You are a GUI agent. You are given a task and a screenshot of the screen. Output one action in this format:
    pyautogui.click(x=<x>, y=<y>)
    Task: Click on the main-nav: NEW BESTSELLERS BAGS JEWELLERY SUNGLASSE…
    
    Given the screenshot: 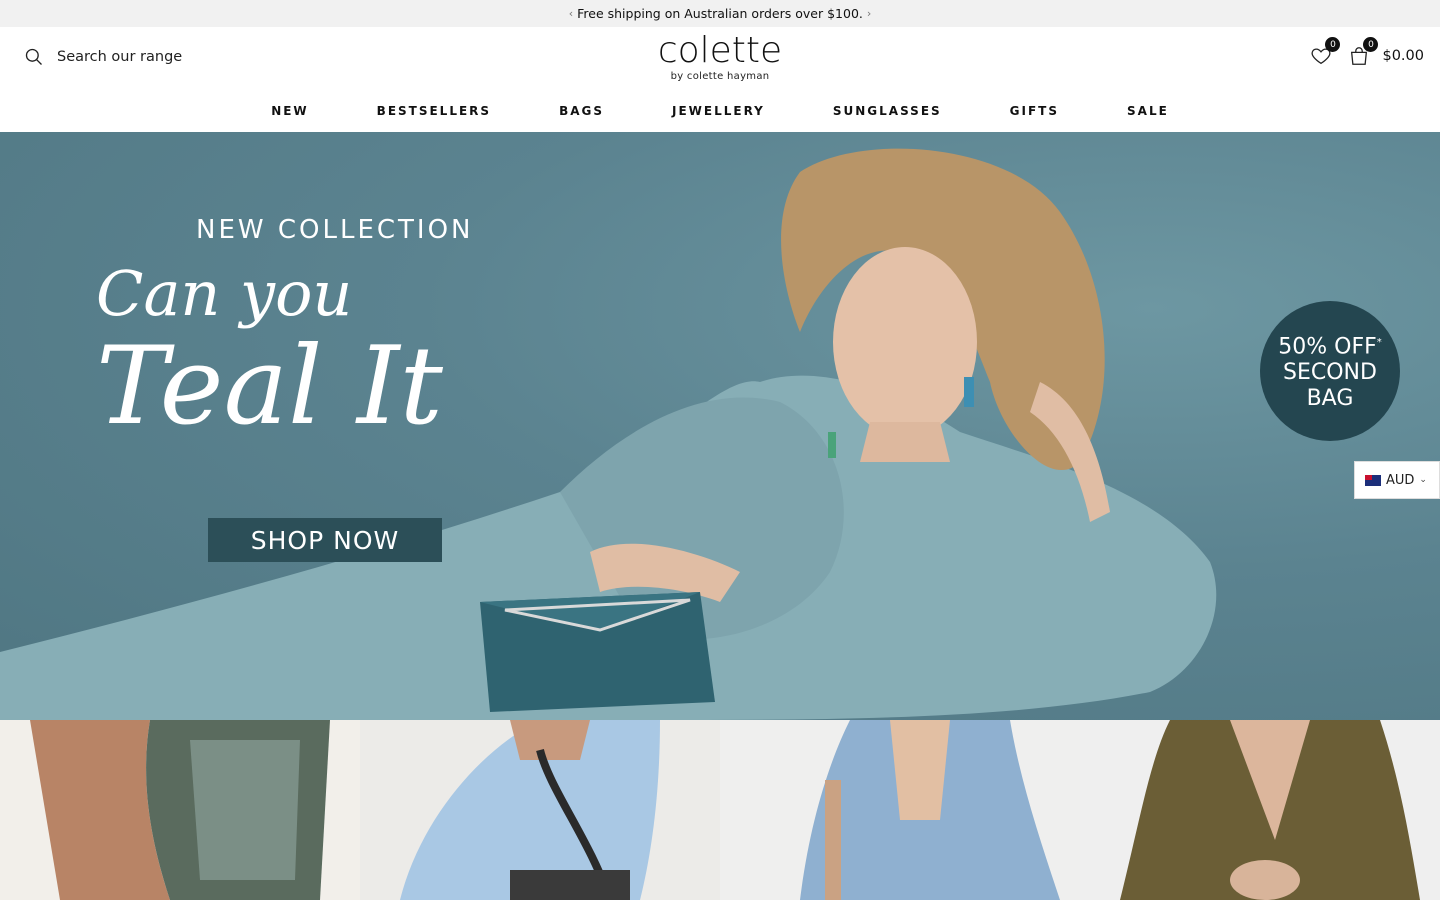 What is the action you would take?
    pyautogui.click(x=720, y=111)
    